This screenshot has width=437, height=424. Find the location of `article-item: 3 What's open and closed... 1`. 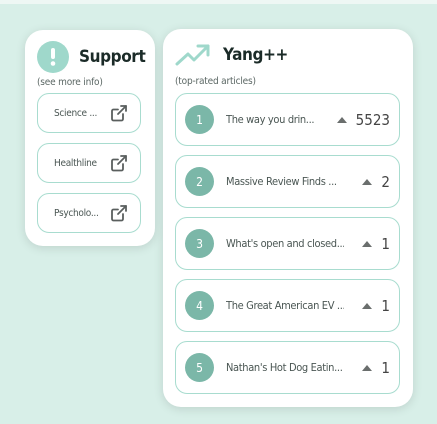

article-item: 3 What's open and closed... 1 is located at coordinates (287, 243).